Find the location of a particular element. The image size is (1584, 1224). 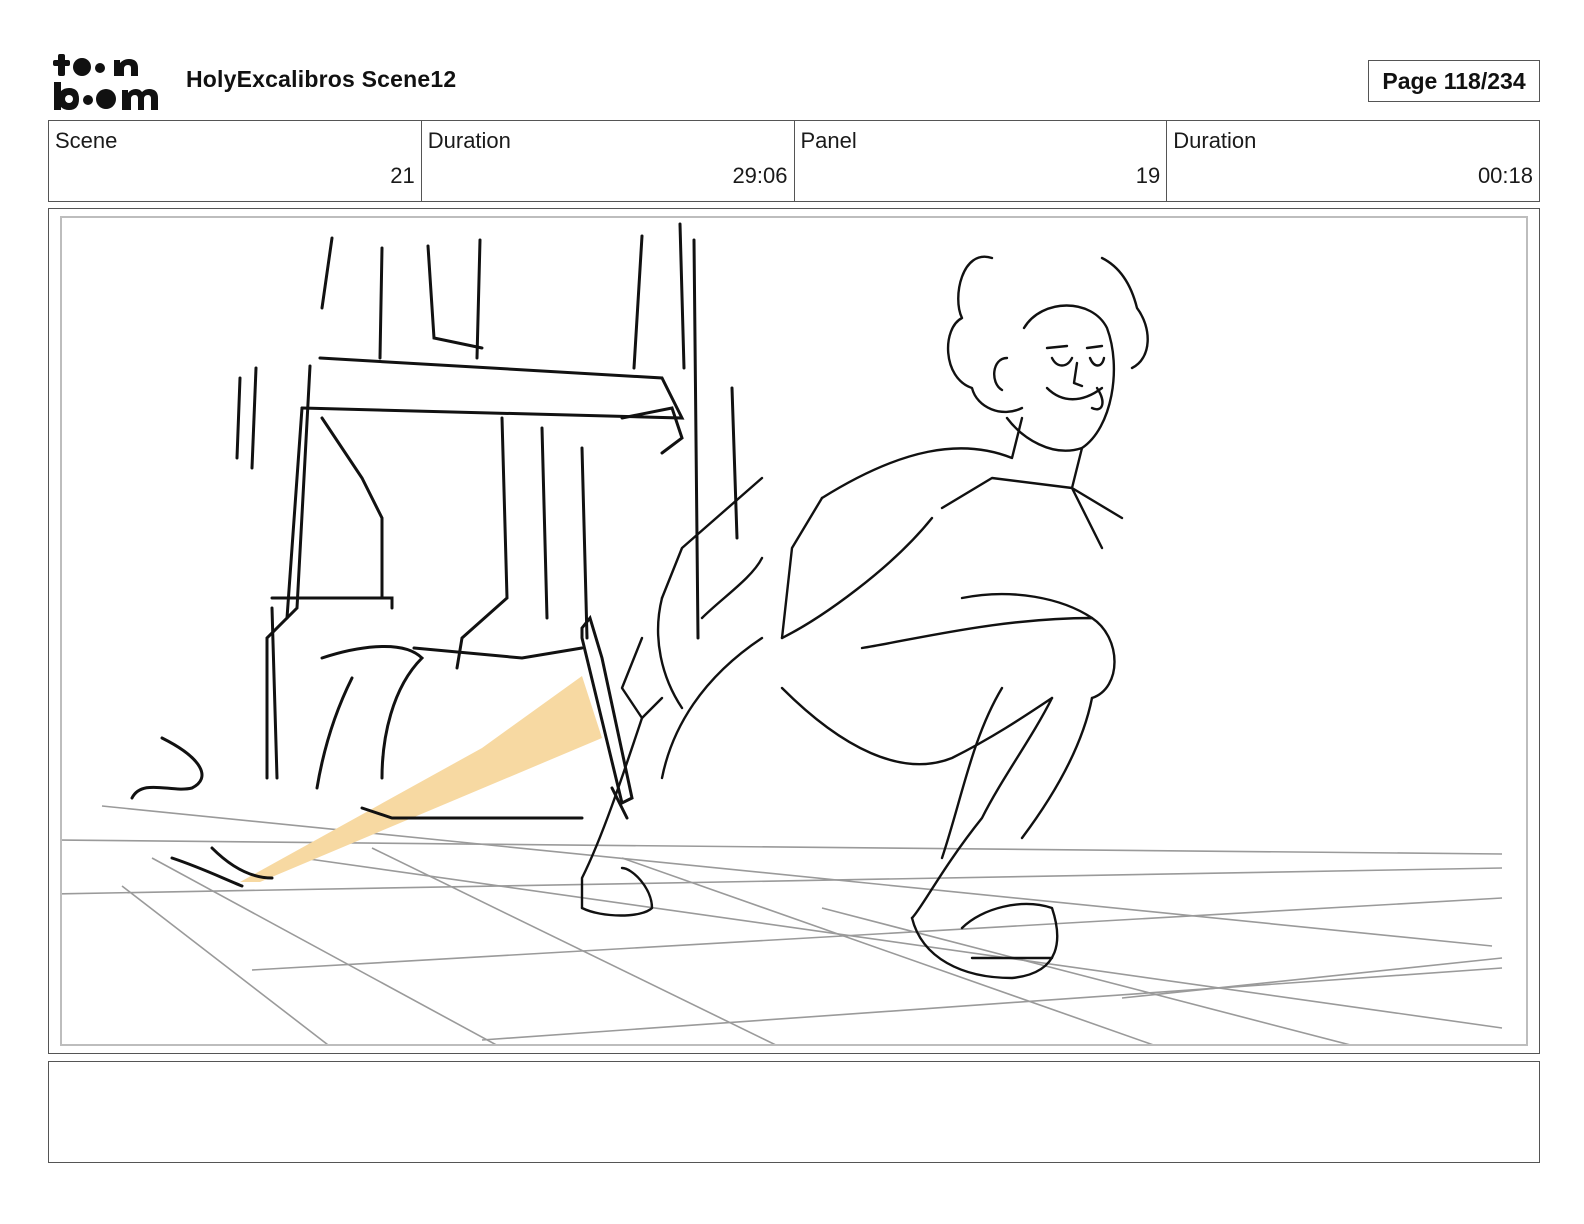

scene-value: 21 is located at coordinates (402, 175).